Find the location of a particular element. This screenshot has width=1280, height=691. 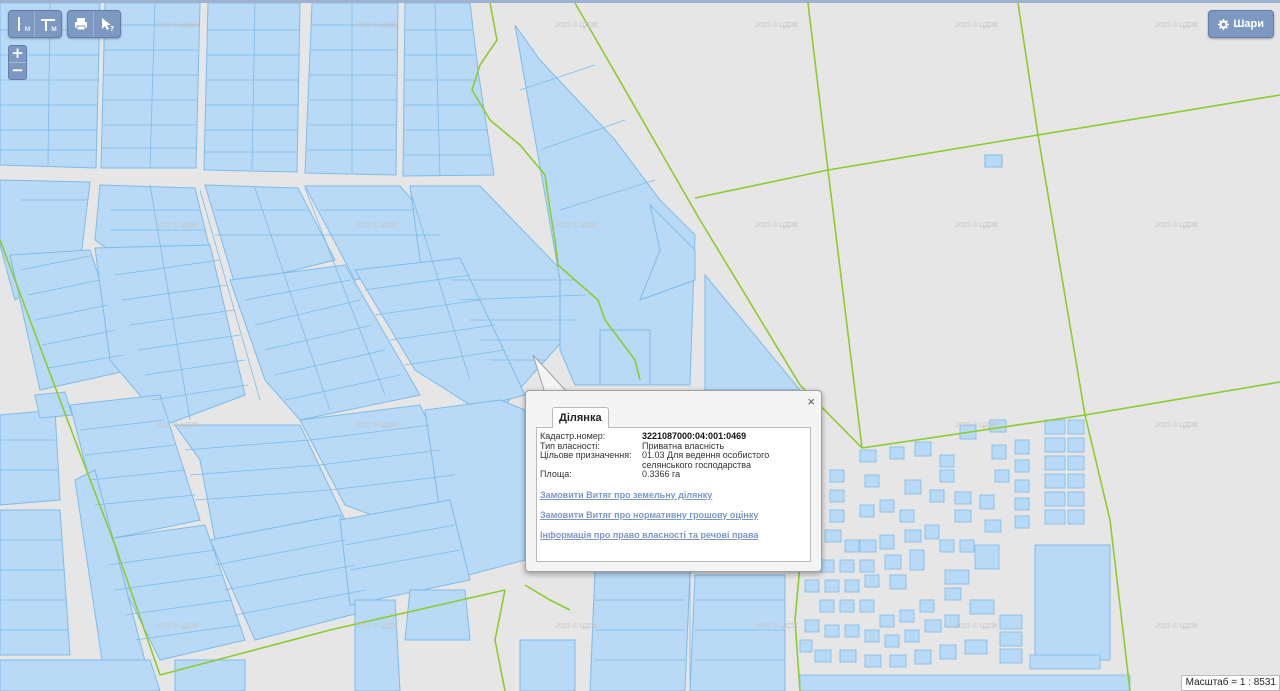

printer-icon is located at coordinates (80, 24).